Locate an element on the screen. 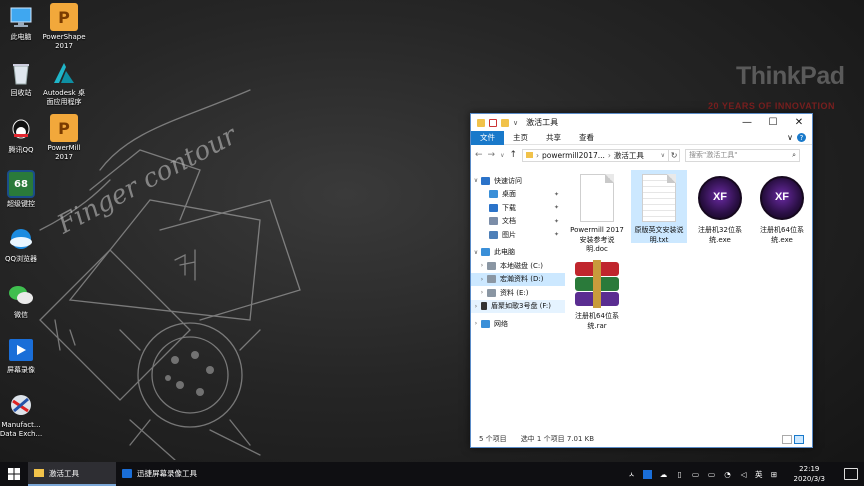  nav-network: › 网络 is located at coordinates (518, 324).